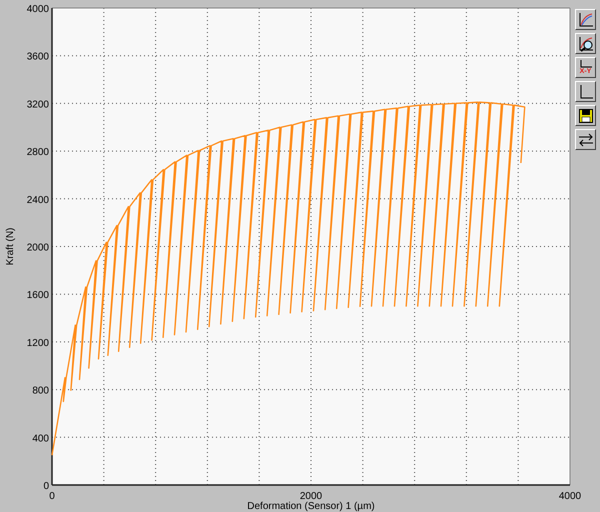 This screenshot has height=512, width=600. I want to click on swap-button, so click(585, 139).